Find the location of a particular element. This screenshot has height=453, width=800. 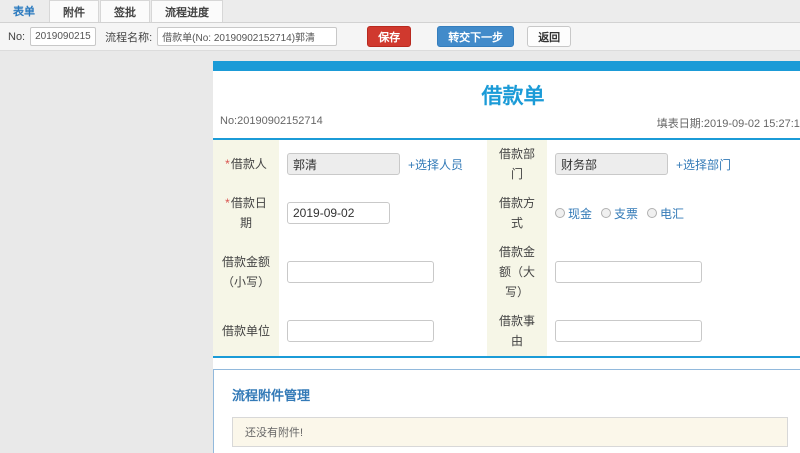

back-button: 返回 is located at coordinates (549, 36).